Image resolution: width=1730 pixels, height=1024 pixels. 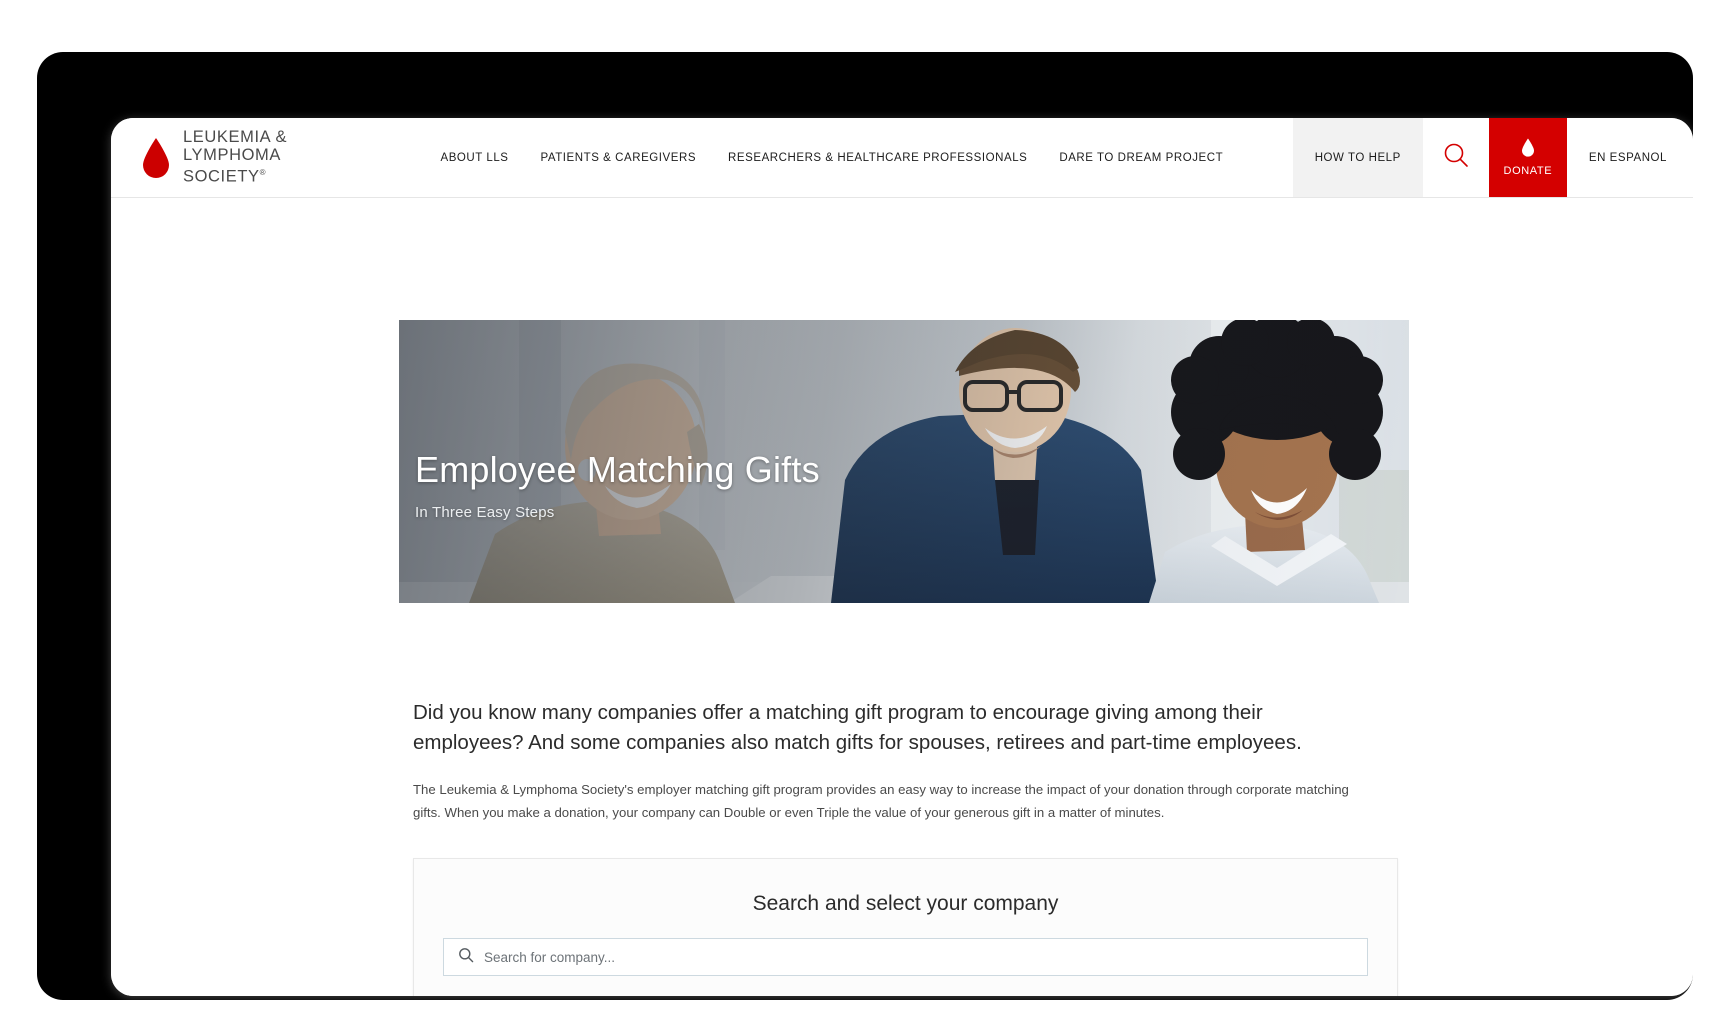 What do you see at coordinates (474, 158) in the screenshot?
I see `nav-item-about-lls: ABOUT LLS` at bounding box center [474, 158].